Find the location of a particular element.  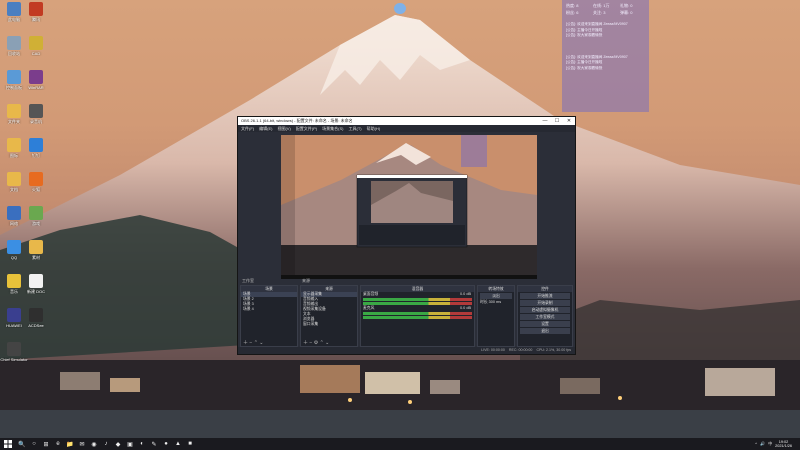

desktop-icon-label: 游戏 is located at coordinates (36, 223).